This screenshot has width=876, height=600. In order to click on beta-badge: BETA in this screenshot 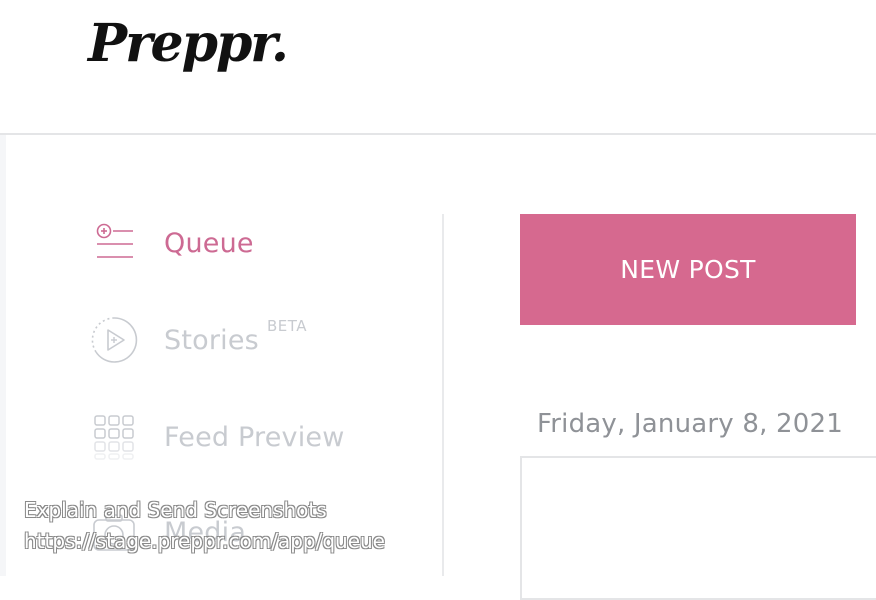, I will do `click(286, 326)`.